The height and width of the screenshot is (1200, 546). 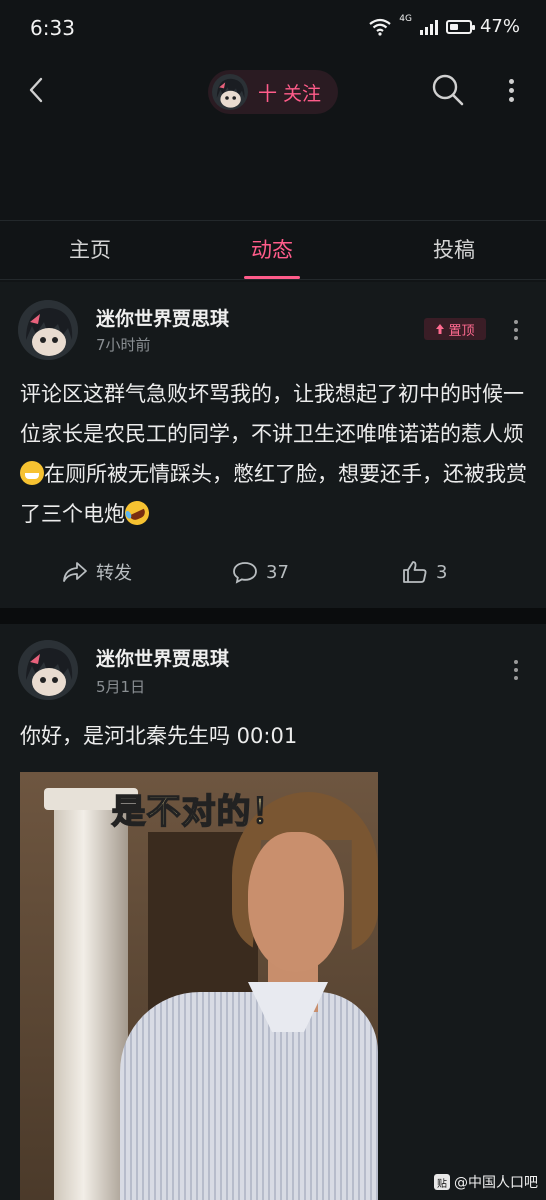 I want to click on chevron-left-icon, so click(x=36, y=90).